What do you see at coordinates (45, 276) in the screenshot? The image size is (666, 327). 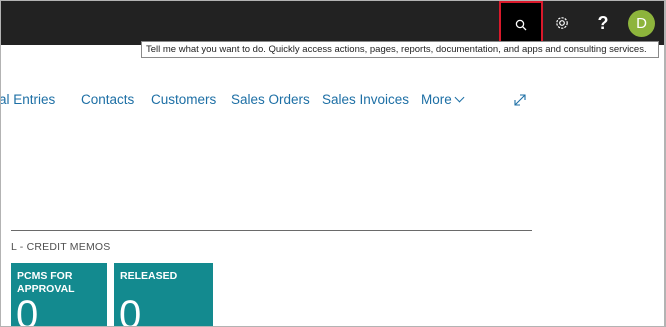 I see `tile-label-line1: PCMS FOR` at bounding box center [45, 276].